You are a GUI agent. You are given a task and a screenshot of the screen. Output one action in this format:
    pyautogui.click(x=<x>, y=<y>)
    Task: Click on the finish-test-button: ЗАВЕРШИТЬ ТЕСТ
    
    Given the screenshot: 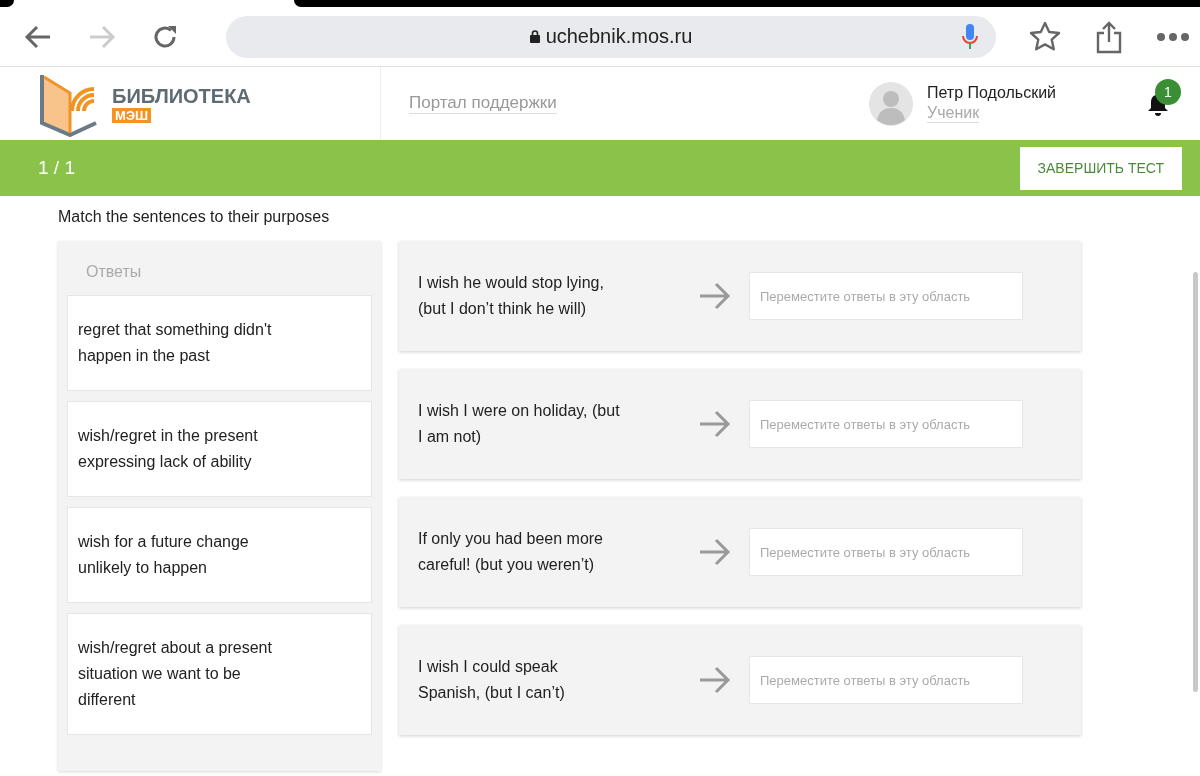 What is the action you would take?
    pyautogui.click(x=1100, y=168)
    